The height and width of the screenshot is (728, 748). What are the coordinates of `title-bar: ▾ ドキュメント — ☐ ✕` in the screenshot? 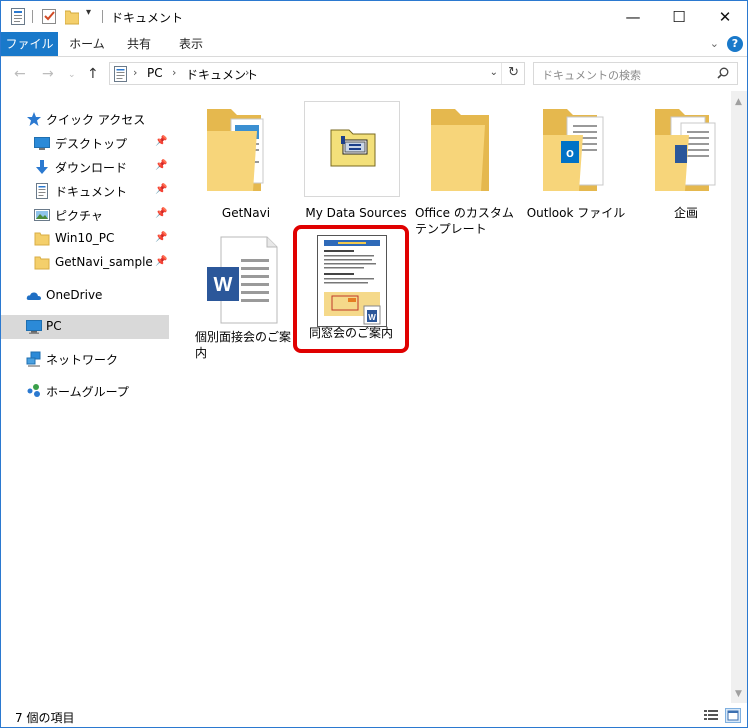 It's located at (374, 16).